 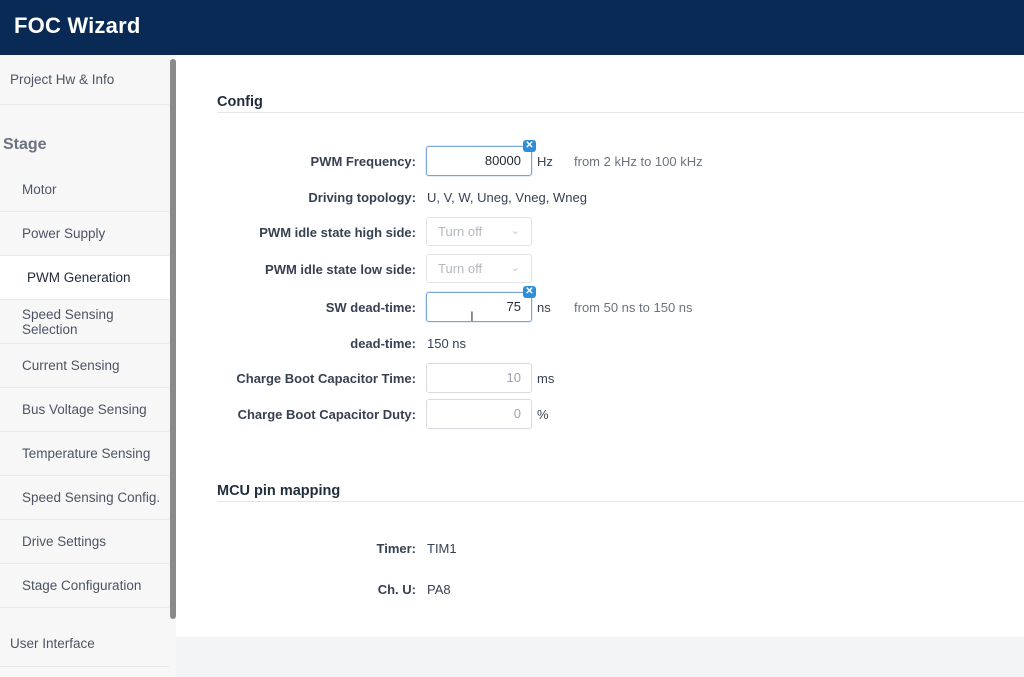 I want to click on sidebar-item-label: Current Sensing, so click(x=71, y=365).